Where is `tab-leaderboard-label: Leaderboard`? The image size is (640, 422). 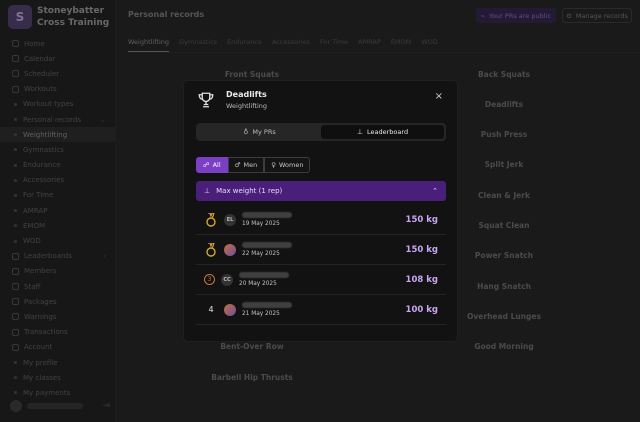 tab-leaderboard-label: Leaderboard is located at coordinates (388, 132).